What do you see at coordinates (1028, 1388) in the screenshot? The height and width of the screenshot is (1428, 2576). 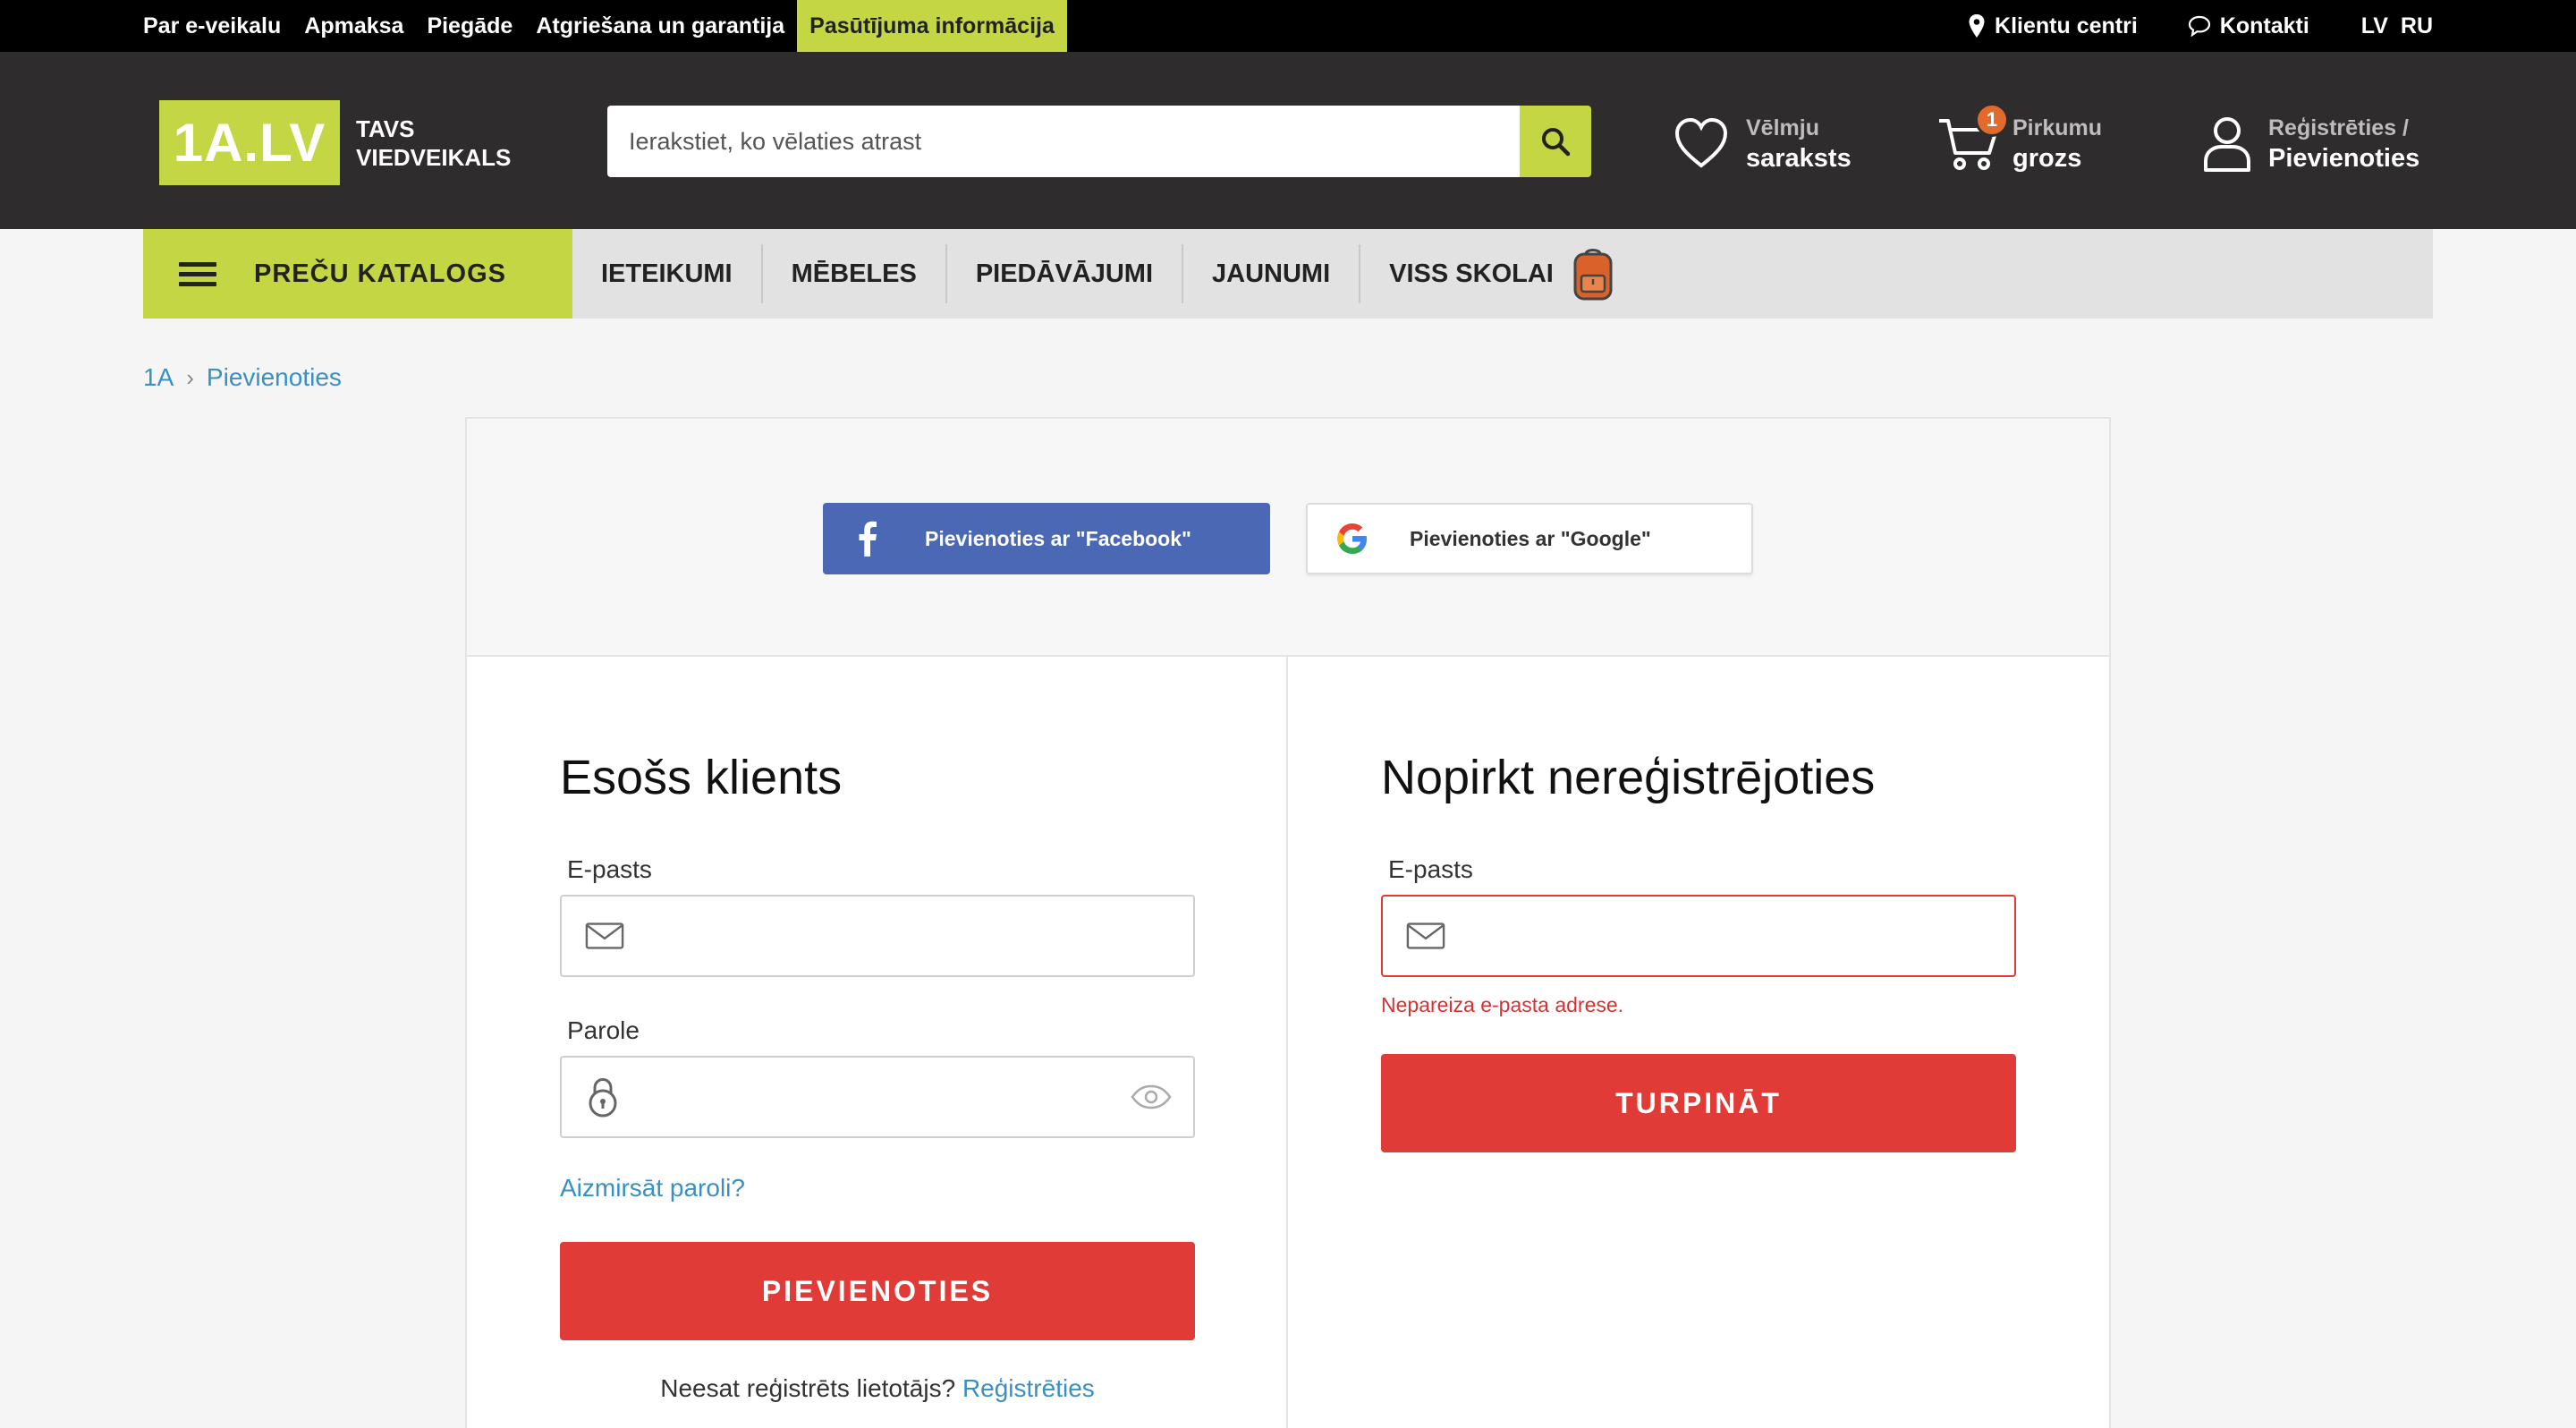 I see `register-link: Reģistrēties` at bounding box center [1028, 1388].